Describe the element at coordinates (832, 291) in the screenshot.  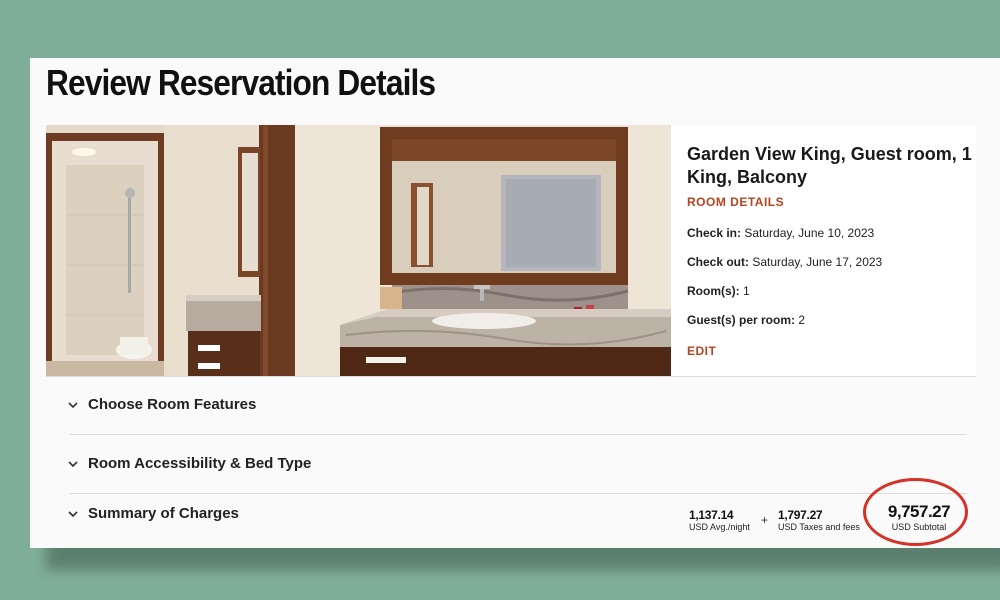
I see `rooms-field: Room(s): 1` at that location.